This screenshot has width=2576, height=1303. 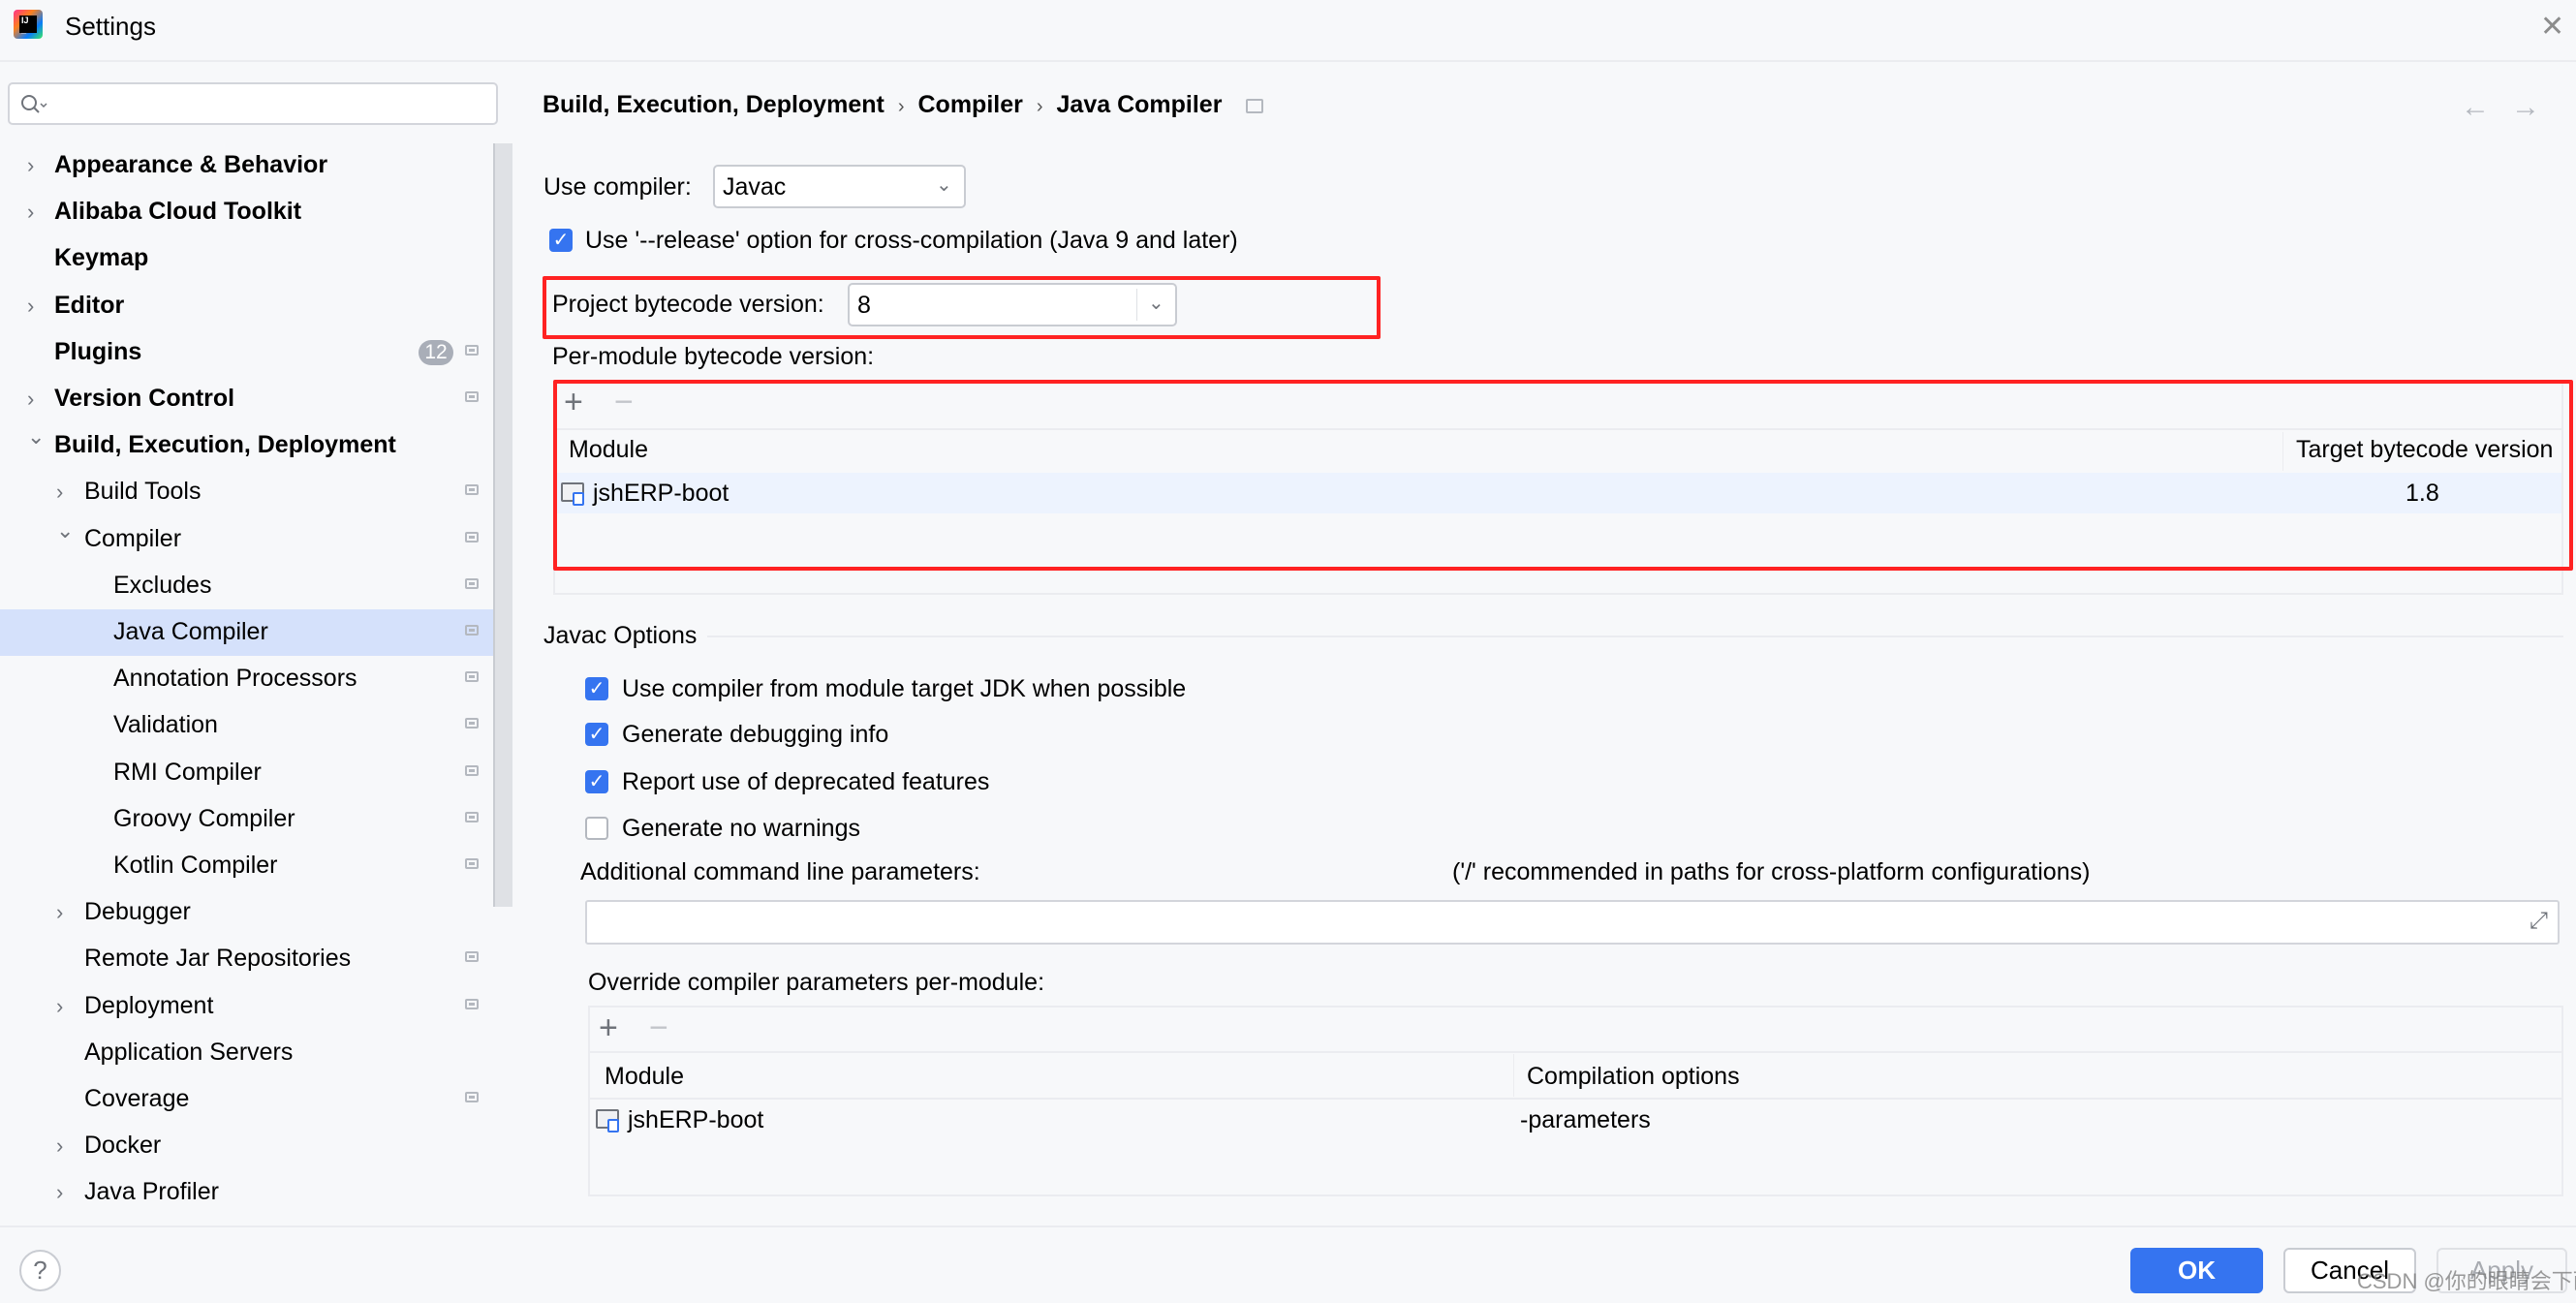 What do you see at coordinates (1136, 305) in the screenshot?
I see `dropdown-divider` at bounding box center [1136, 305].